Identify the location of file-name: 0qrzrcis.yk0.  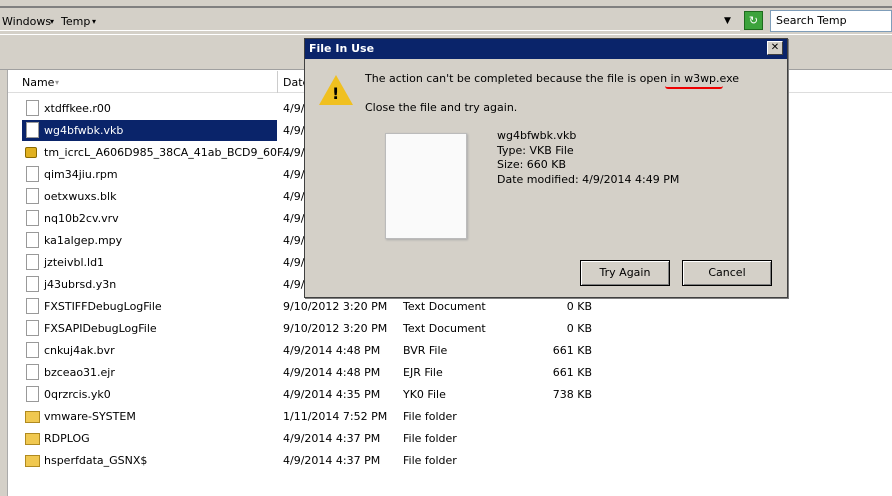
(77, 394).